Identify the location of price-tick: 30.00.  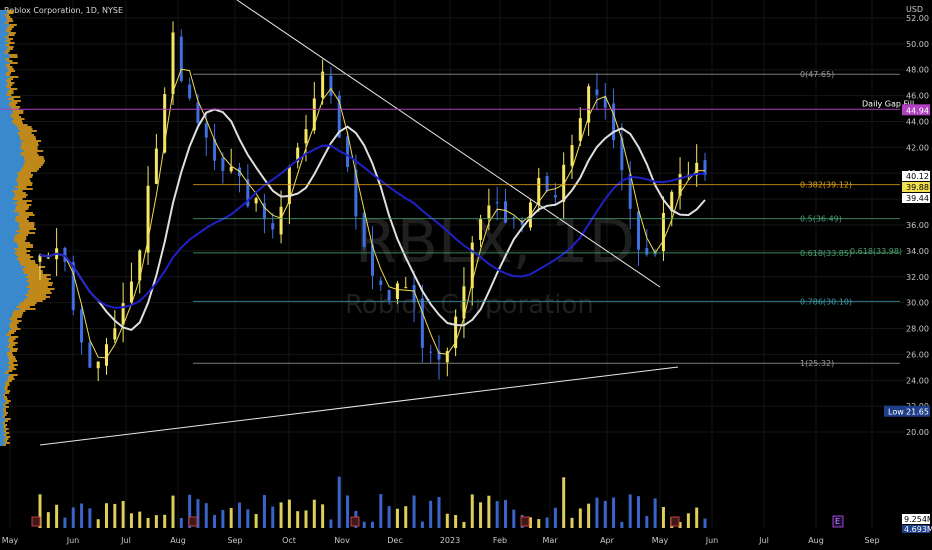
(917, 303).